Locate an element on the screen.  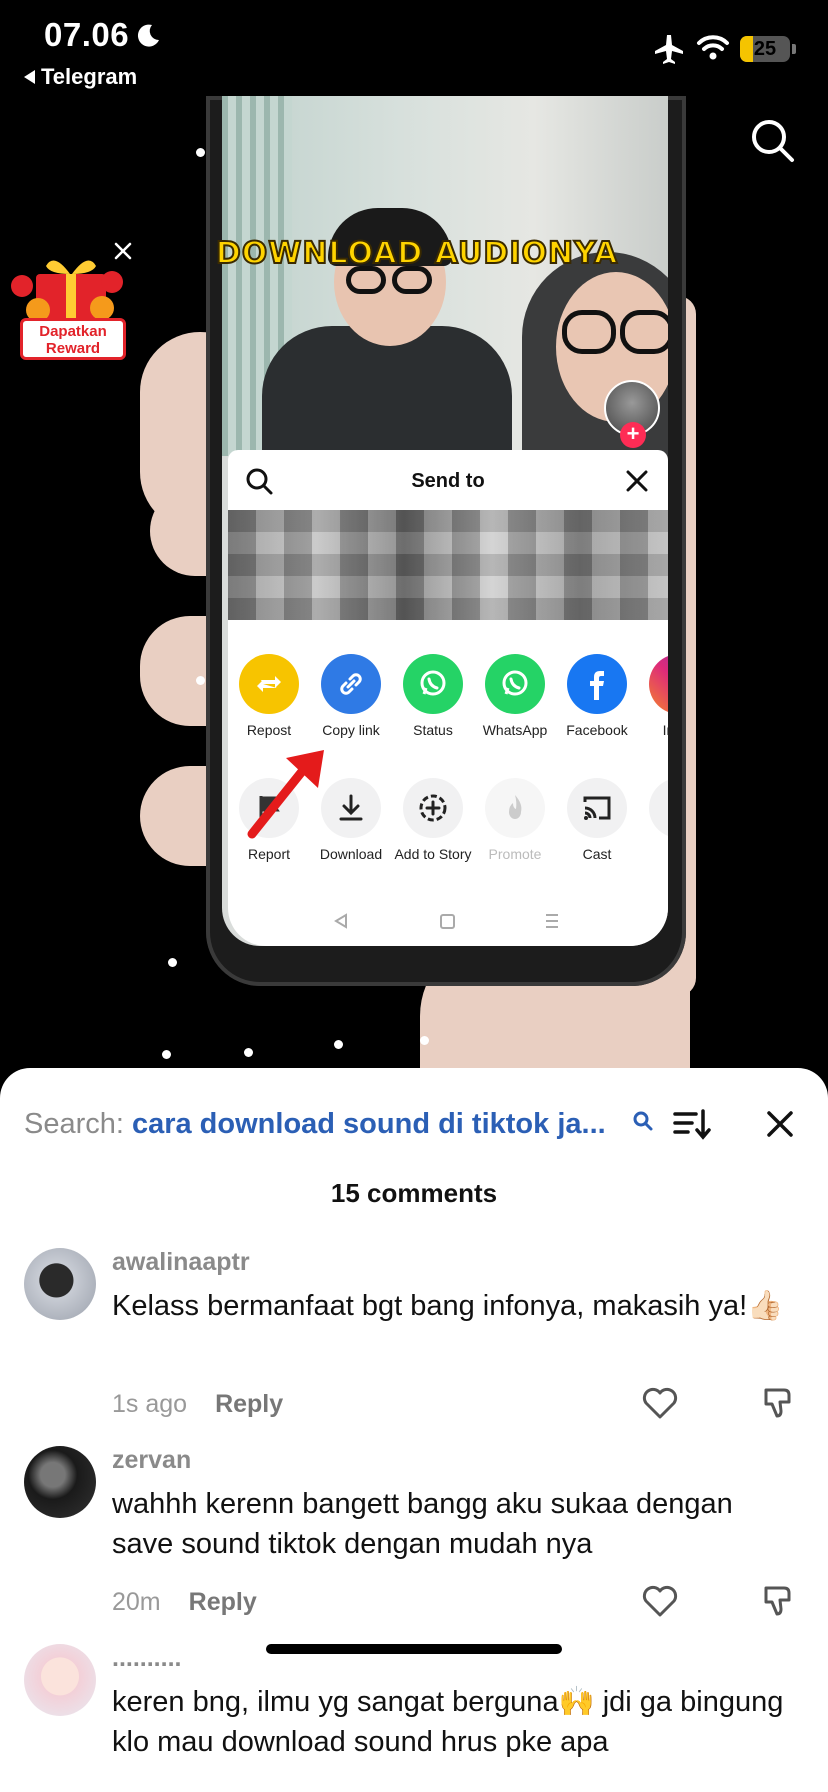
battery-level: 25 is located at coordinates (765, 49).